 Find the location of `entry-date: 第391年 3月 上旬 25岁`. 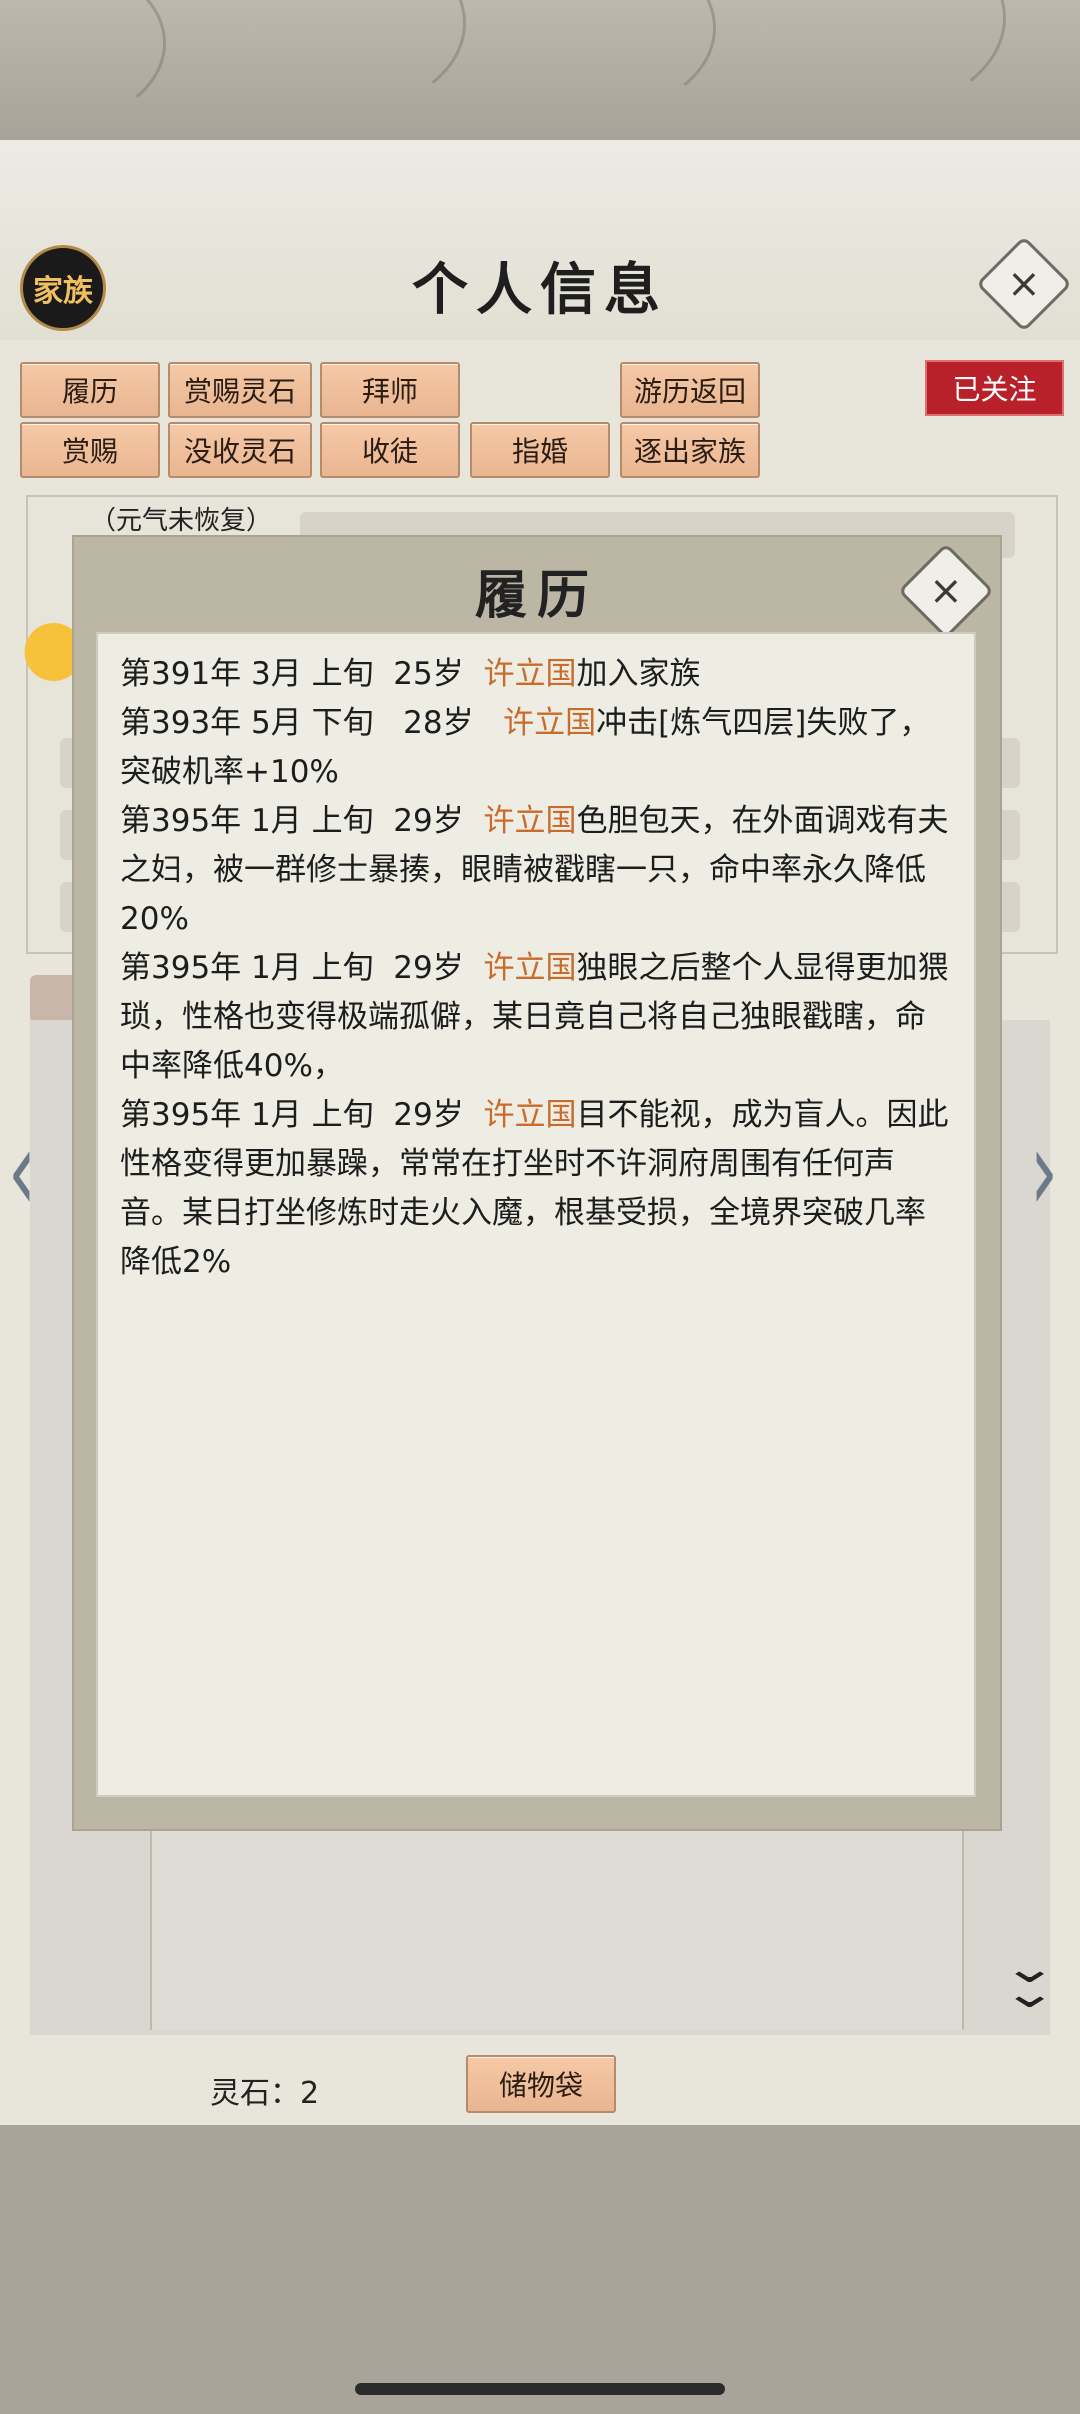

entry-date: 第391年 3月 上旬 25岁 is located at coordinates (302, 674).